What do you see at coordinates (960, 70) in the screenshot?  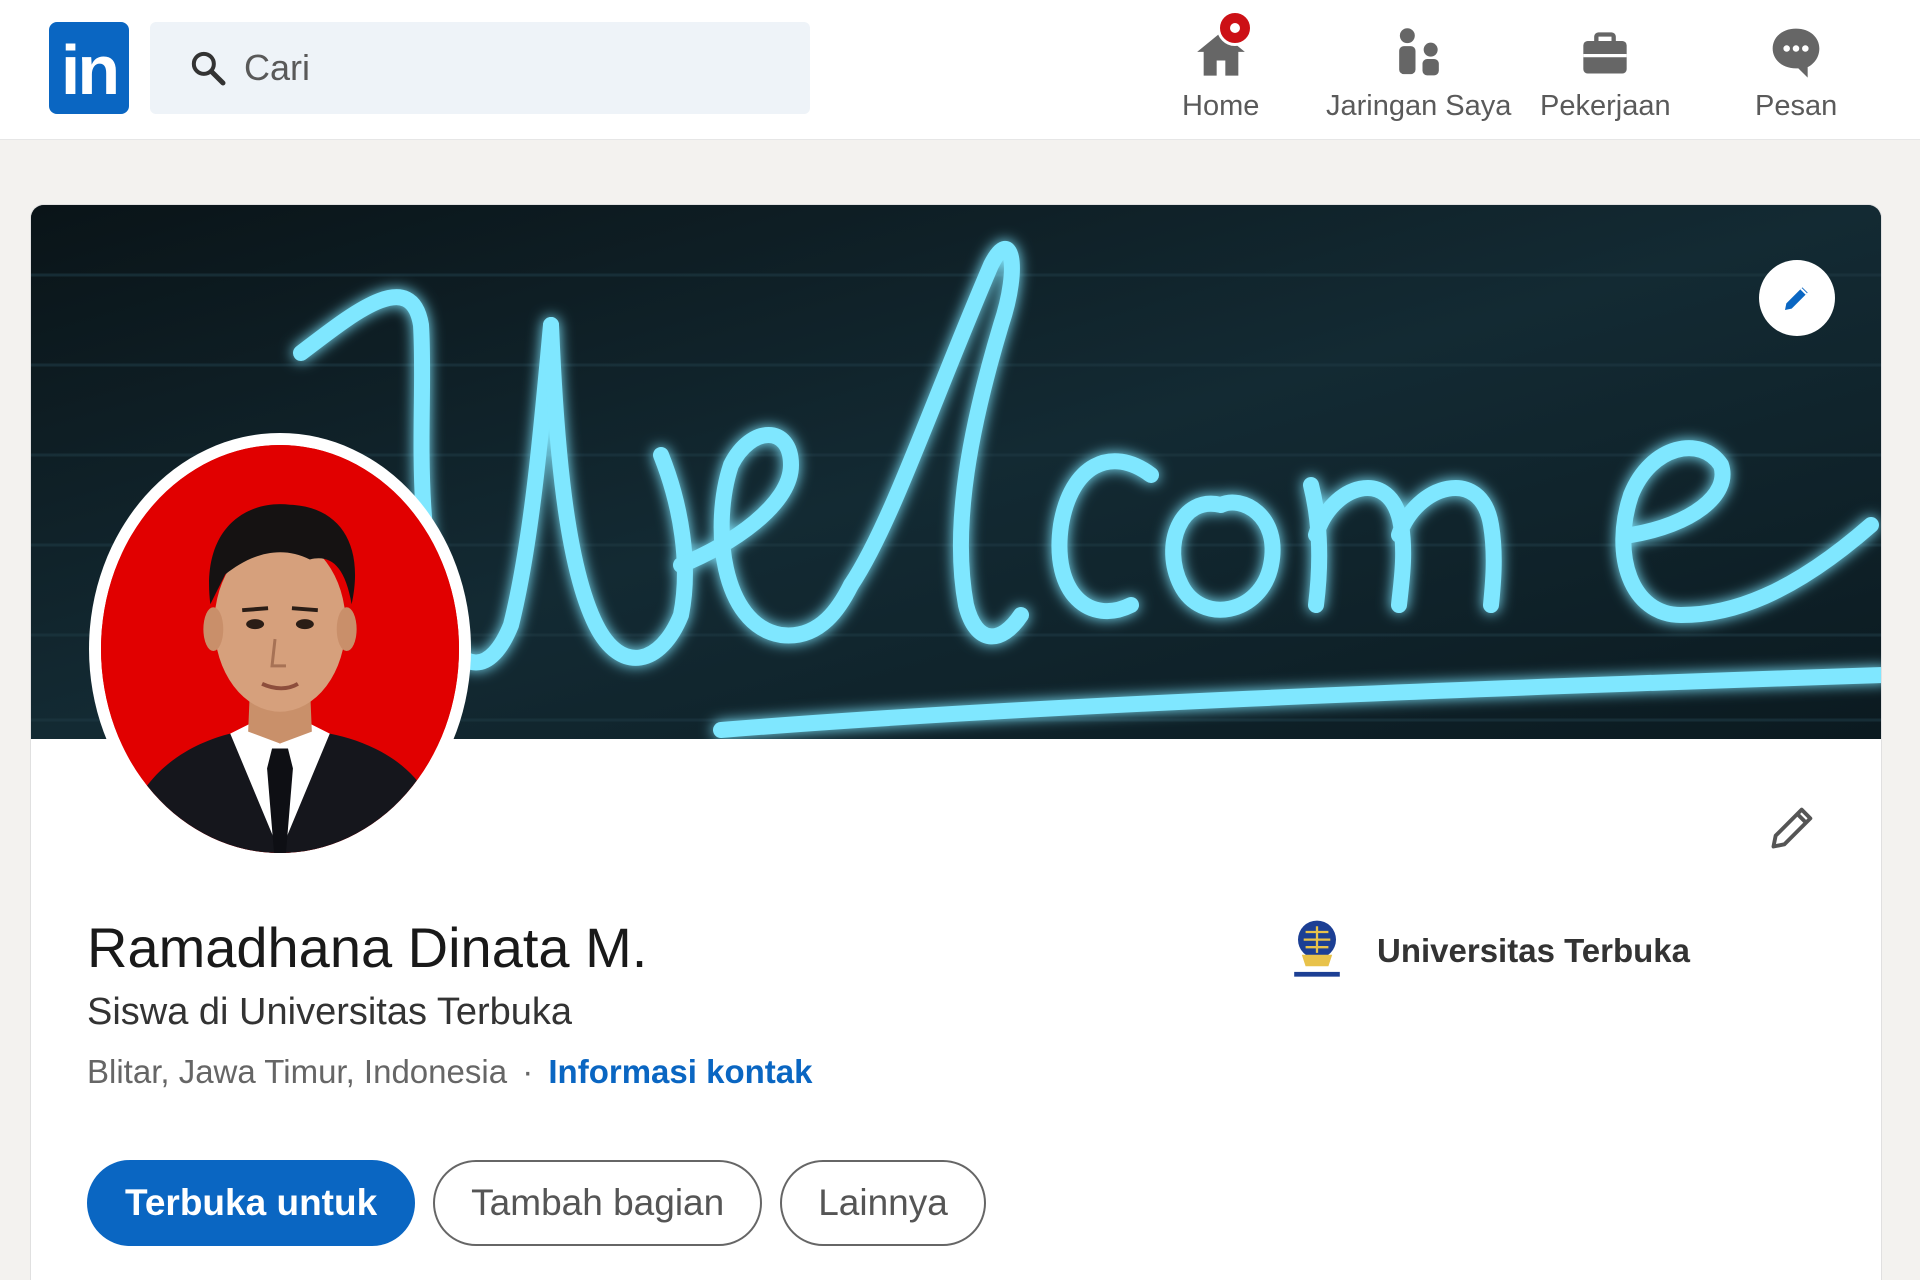 I see `top-nav: in Home Jaringan Saya` at bounding box center [960, 70].